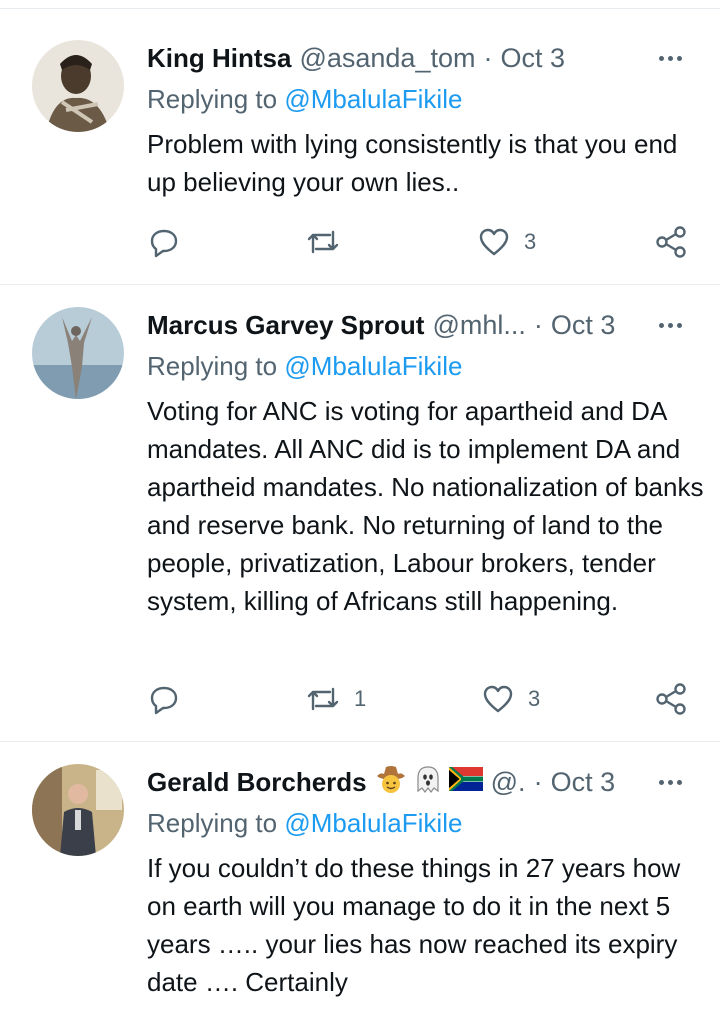 The height and width of the screenshot is (1023, 720). What do you see at coordinates (219, 58) in the screenshot?
I see `author-name: King Hintsa` at bounding box center [219, 58].